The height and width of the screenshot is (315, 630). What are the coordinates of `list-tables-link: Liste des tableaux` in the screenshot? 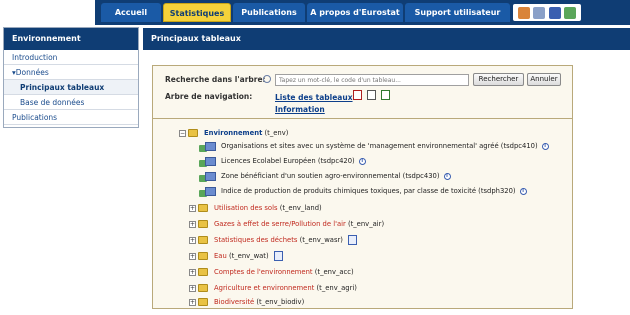 It's located at (314, 97).